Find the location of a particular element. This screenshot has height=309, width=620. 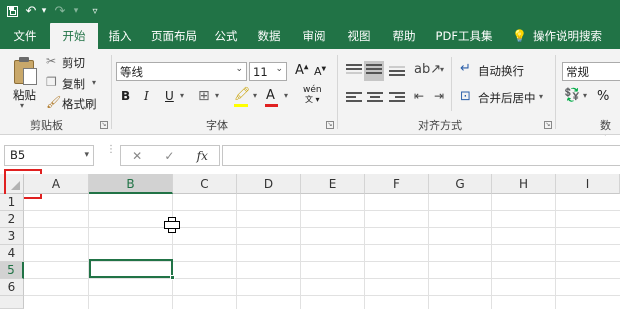

number-format-box: 常规 is located at coordinates (591, 71).